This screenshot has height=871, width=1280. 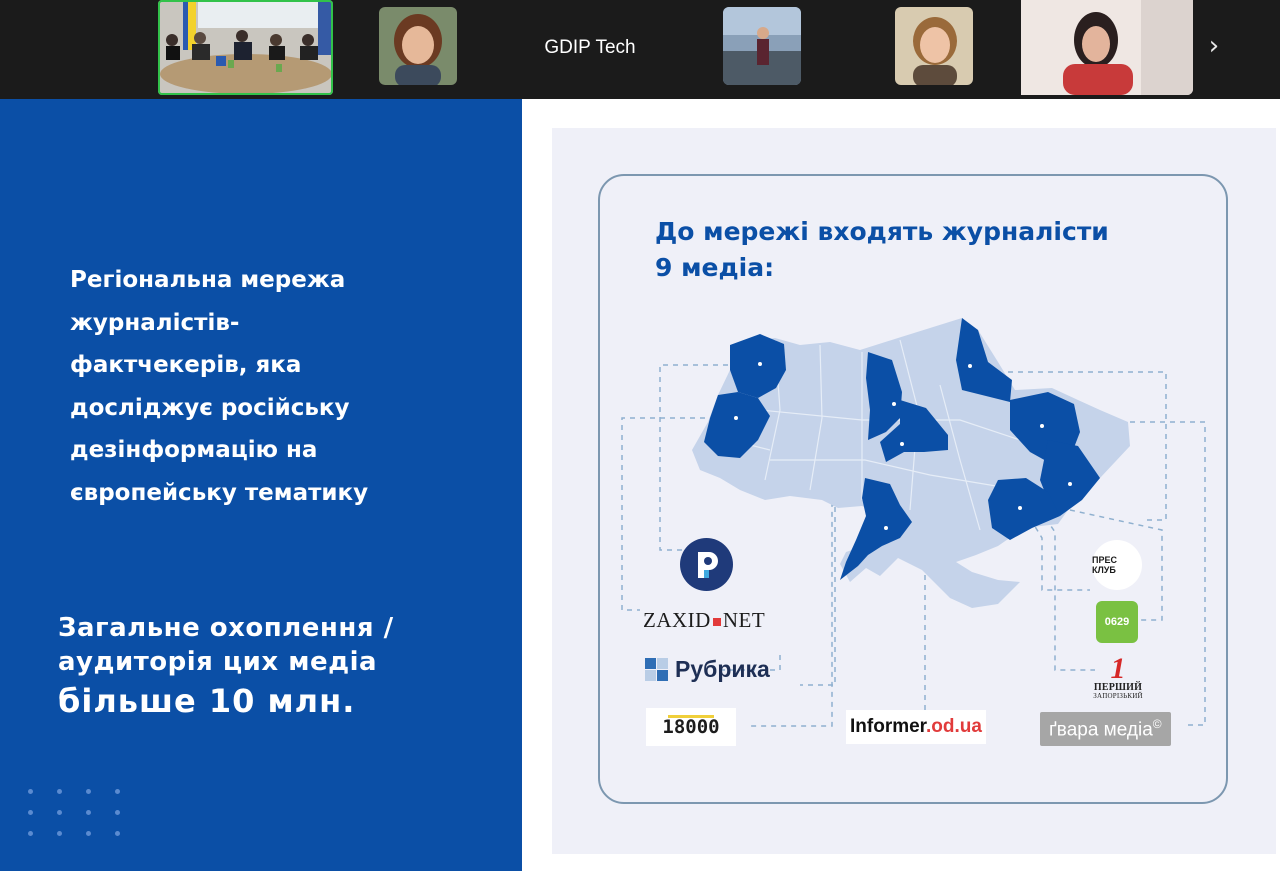 I want to click on participant-name-tile: GDIP Tech, so click(x=590, y=47).